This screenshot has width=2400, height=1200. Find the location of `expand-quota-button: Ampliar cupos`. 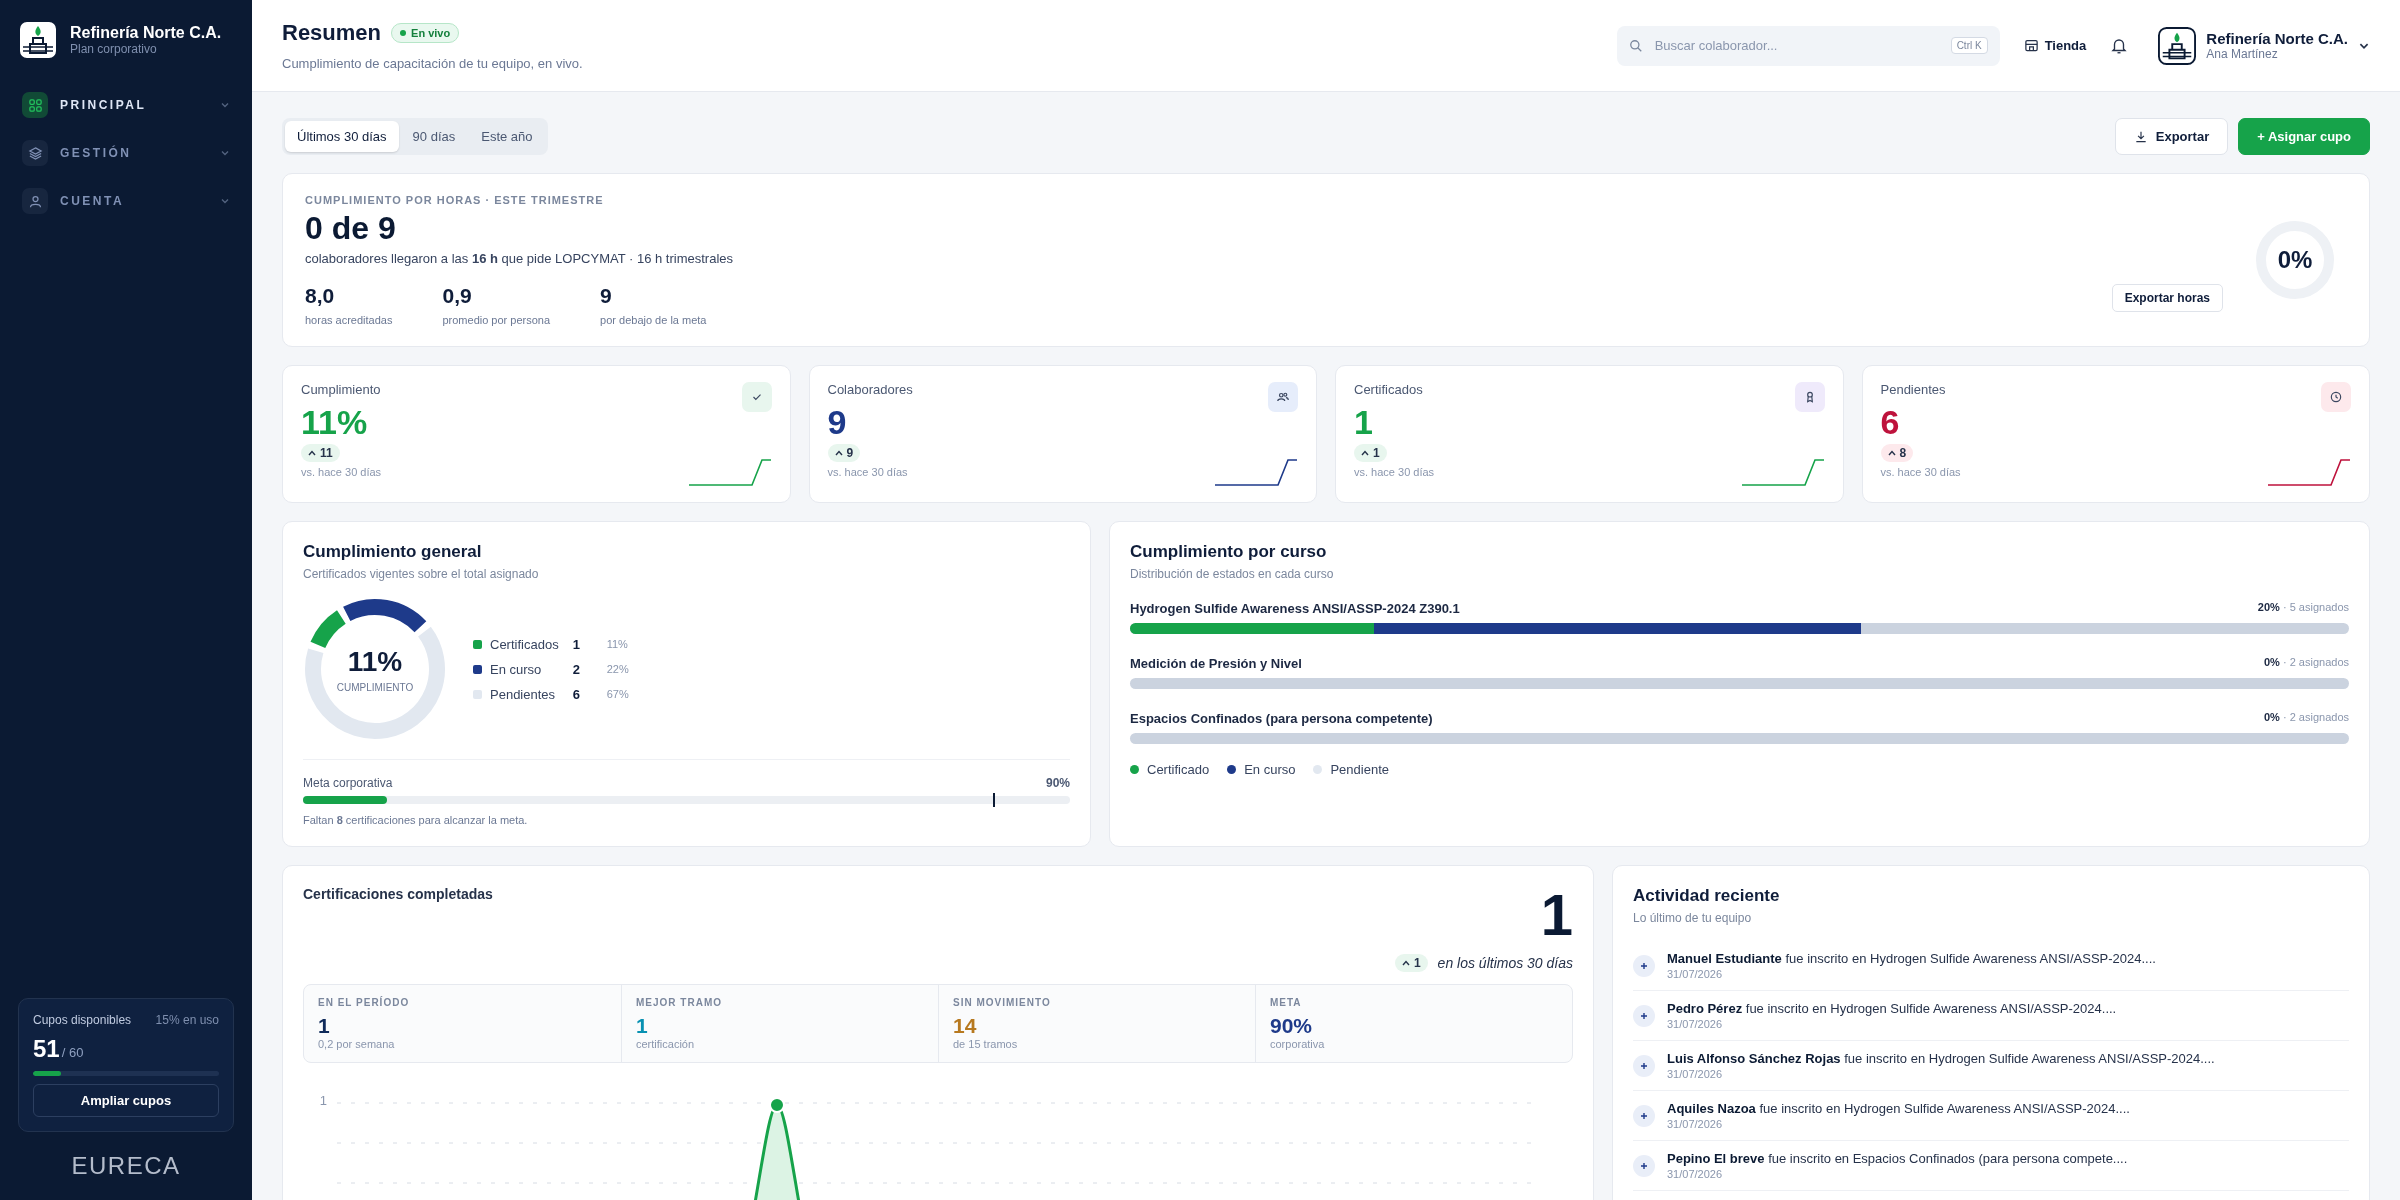

expand-quota-button: Ampliar cupos is located at coordinates (126, 1100).